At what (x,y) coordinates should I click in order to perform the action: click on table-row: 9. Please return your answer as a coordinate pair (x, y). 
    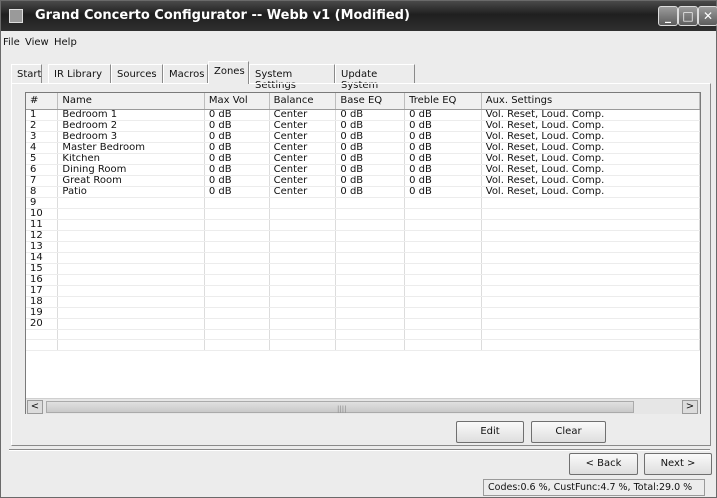
    Looking at the image, I should click on (363, 203).